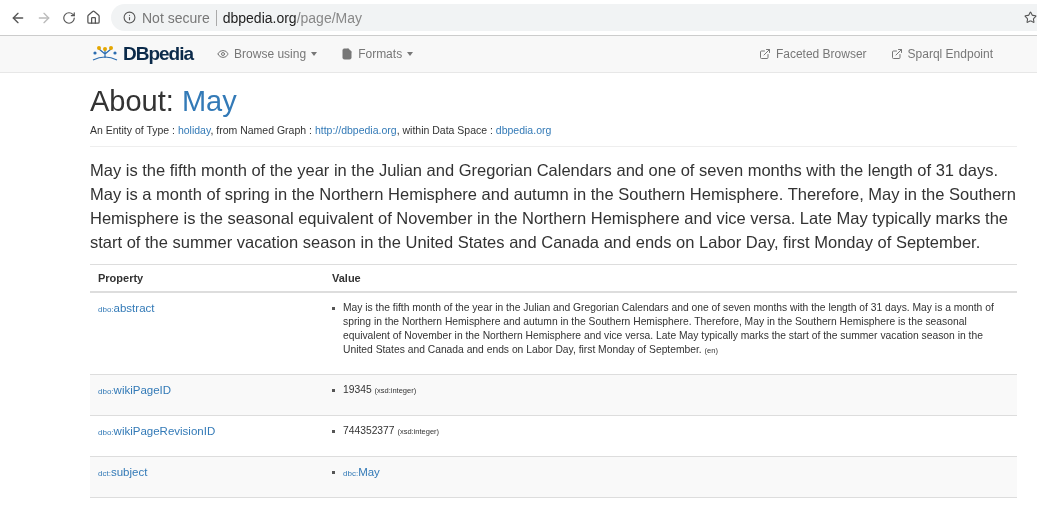 This screenshot has width=1037, height=523. What do you see at coordinates (105, 54) in the screenshot?
I see `logo-icon` at bounding box center [105, 54].